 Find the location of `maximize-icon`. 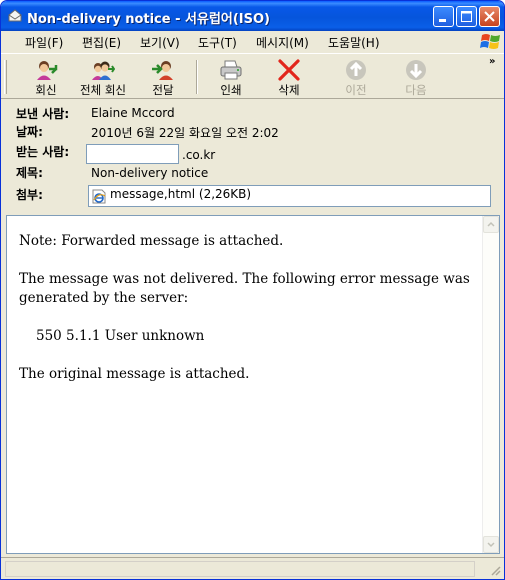

maximize-icon is located at coordinates (466, 16).